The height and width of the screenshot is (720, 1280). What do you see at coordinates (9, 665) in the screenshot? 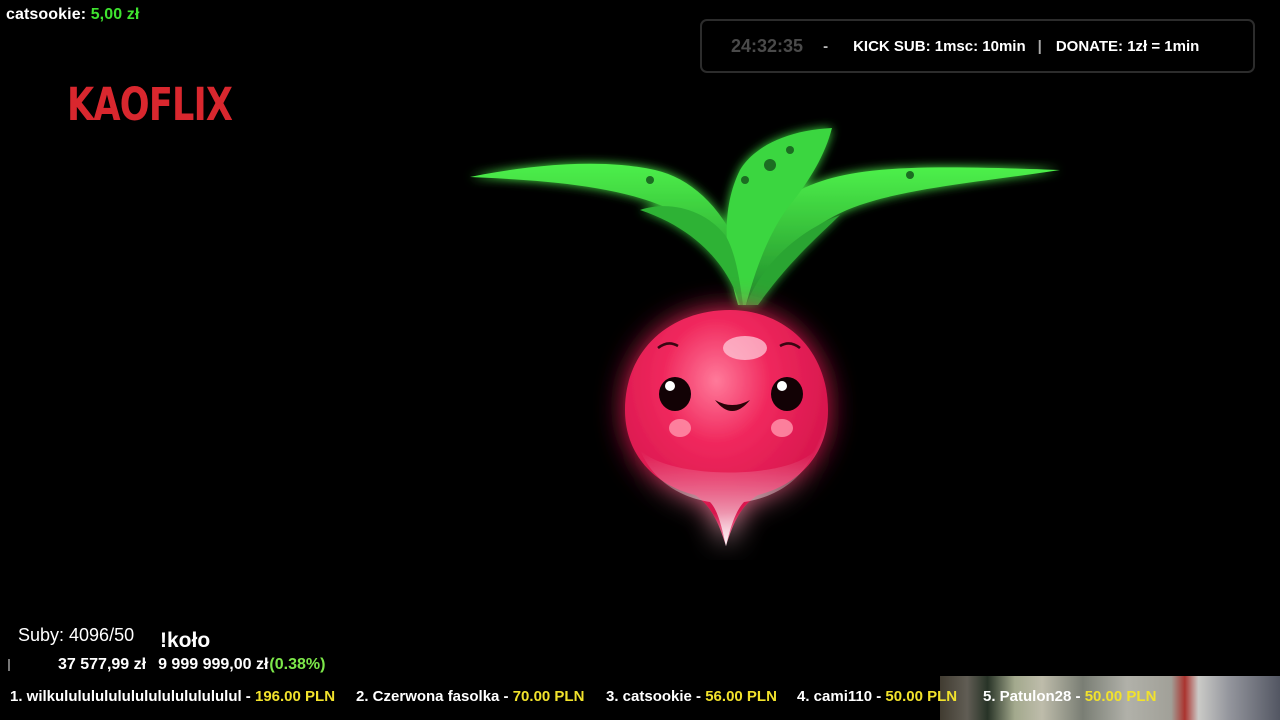
I see `goal-progress-bar` at bounding box center [9, 665].